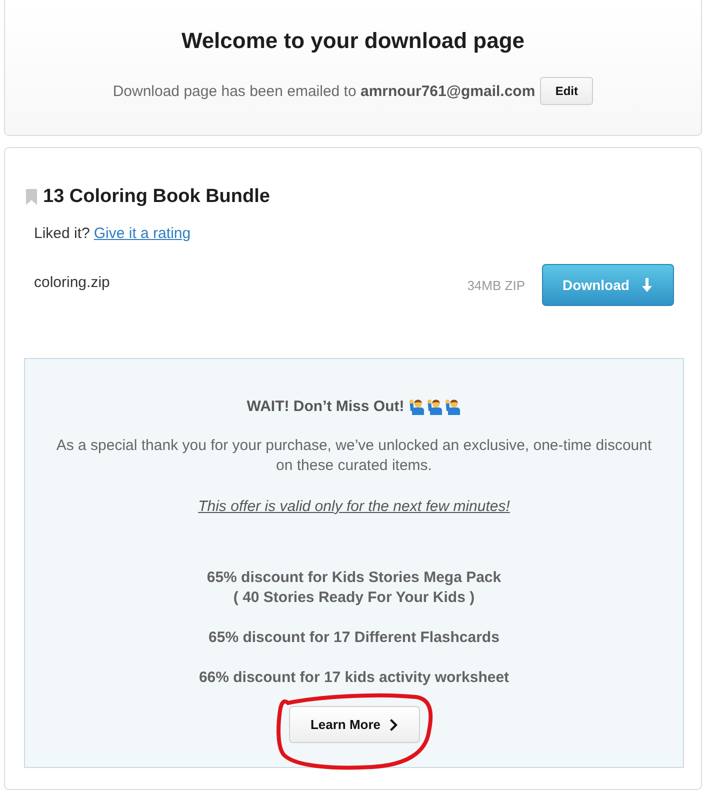 Image resolution: width=706 pixels, height=792 pixels. I want to click on download-arrow-icon, so click(647, 285).